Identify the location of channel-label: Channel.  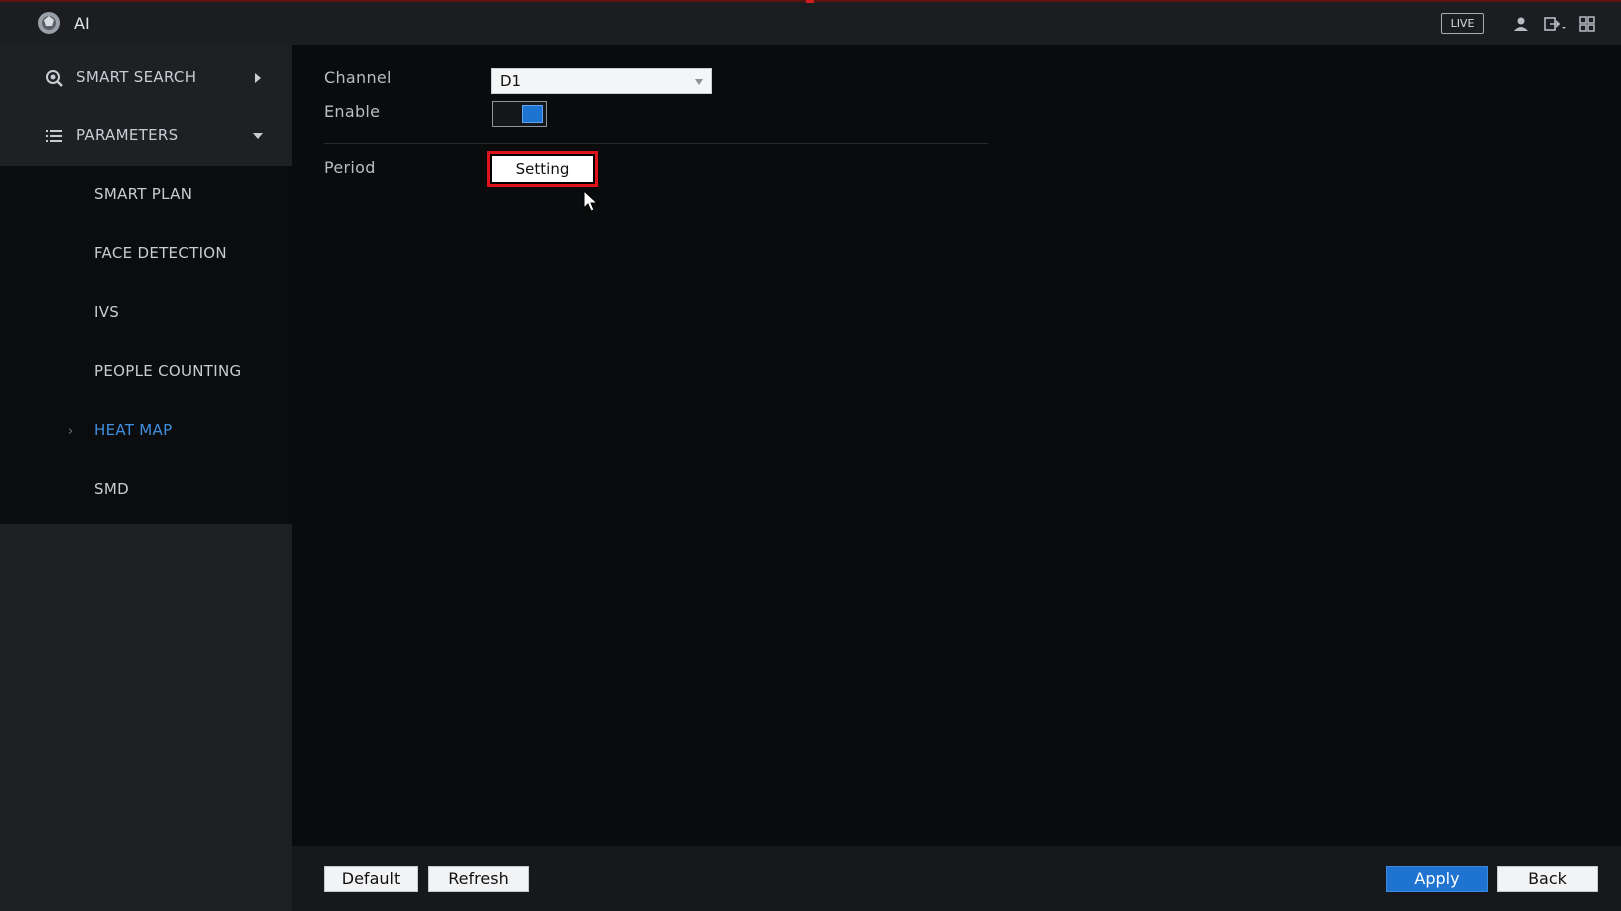
(358, 77).